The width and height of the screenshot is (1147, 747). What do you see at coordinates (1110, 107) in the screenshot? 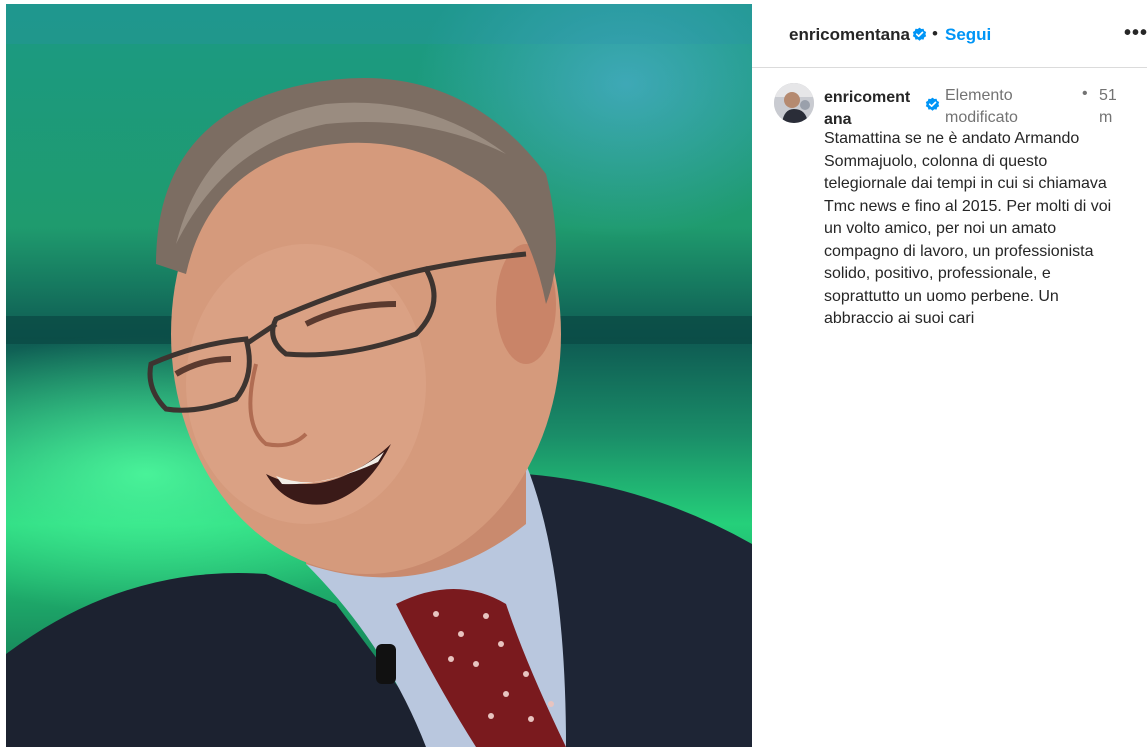
I see `post-timestamp: 51 m` at bounding box center [1110, 107].